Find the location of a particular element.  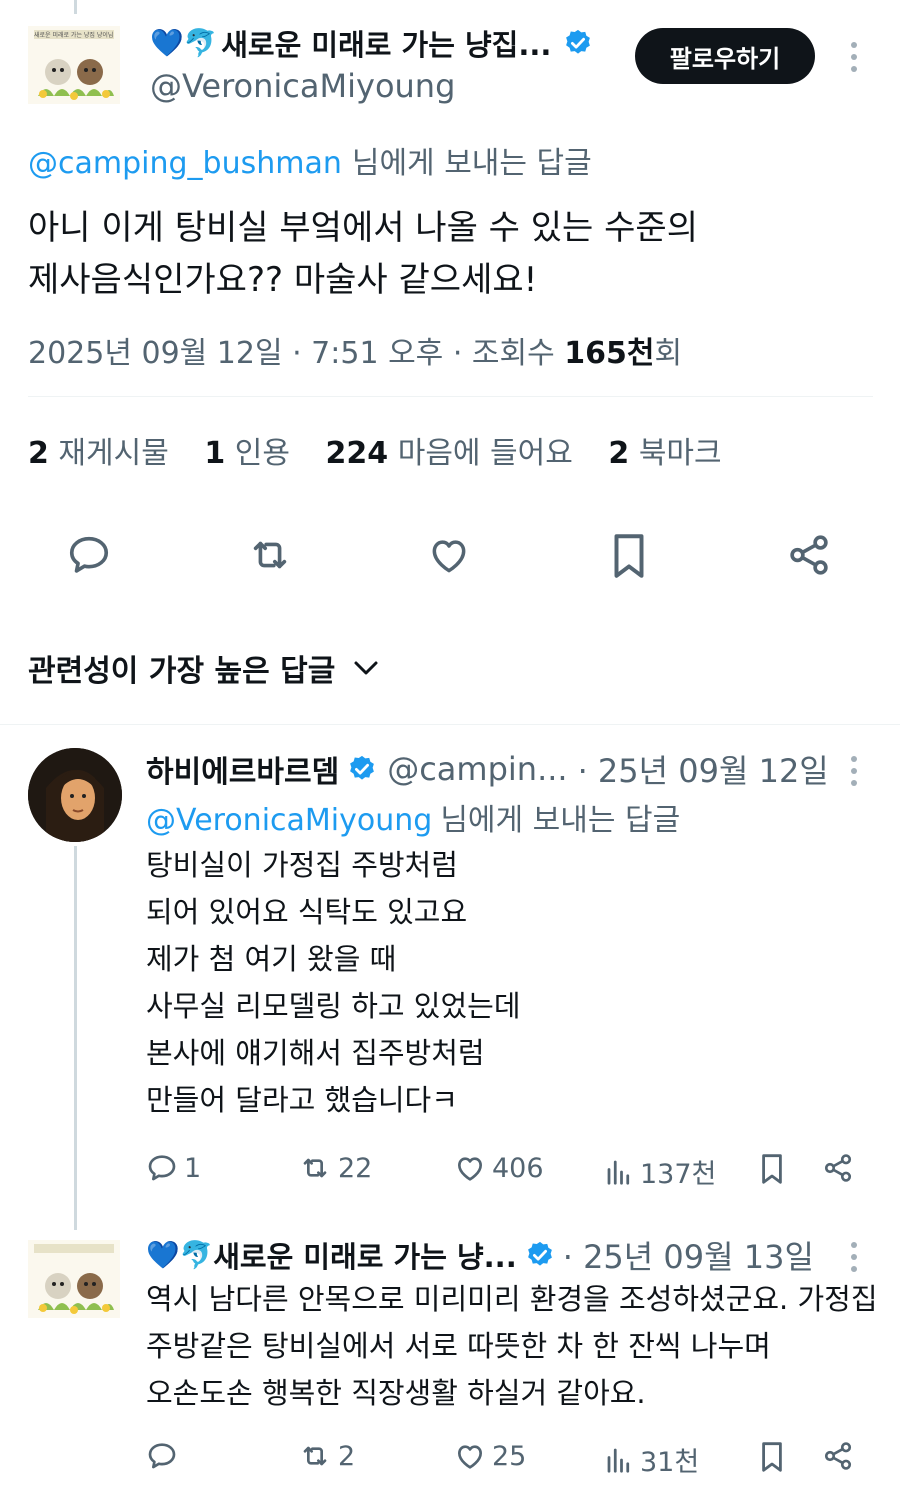

reply-text-line: 역시 남다른 안목으로 미리미리 환경을 조성하셨군요. 가정집 is located at coordinates (512, 1299).